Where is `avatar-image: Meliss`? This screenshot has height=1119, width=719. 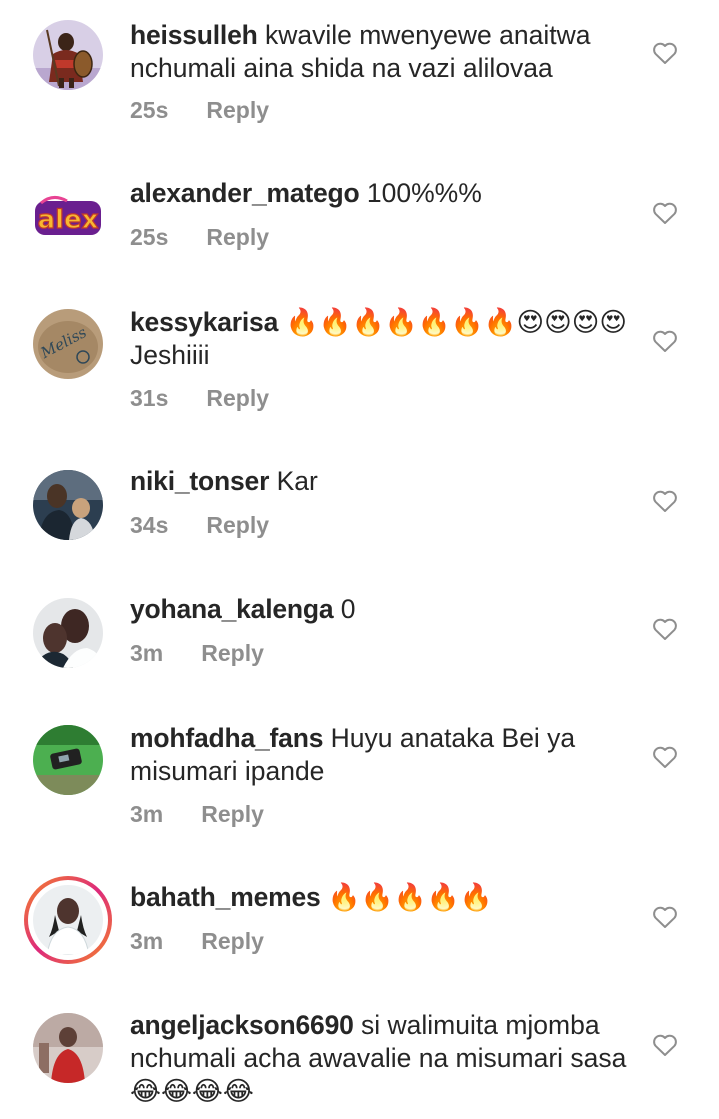
avatar-image: Meliss is located at coordinates (68, 344).